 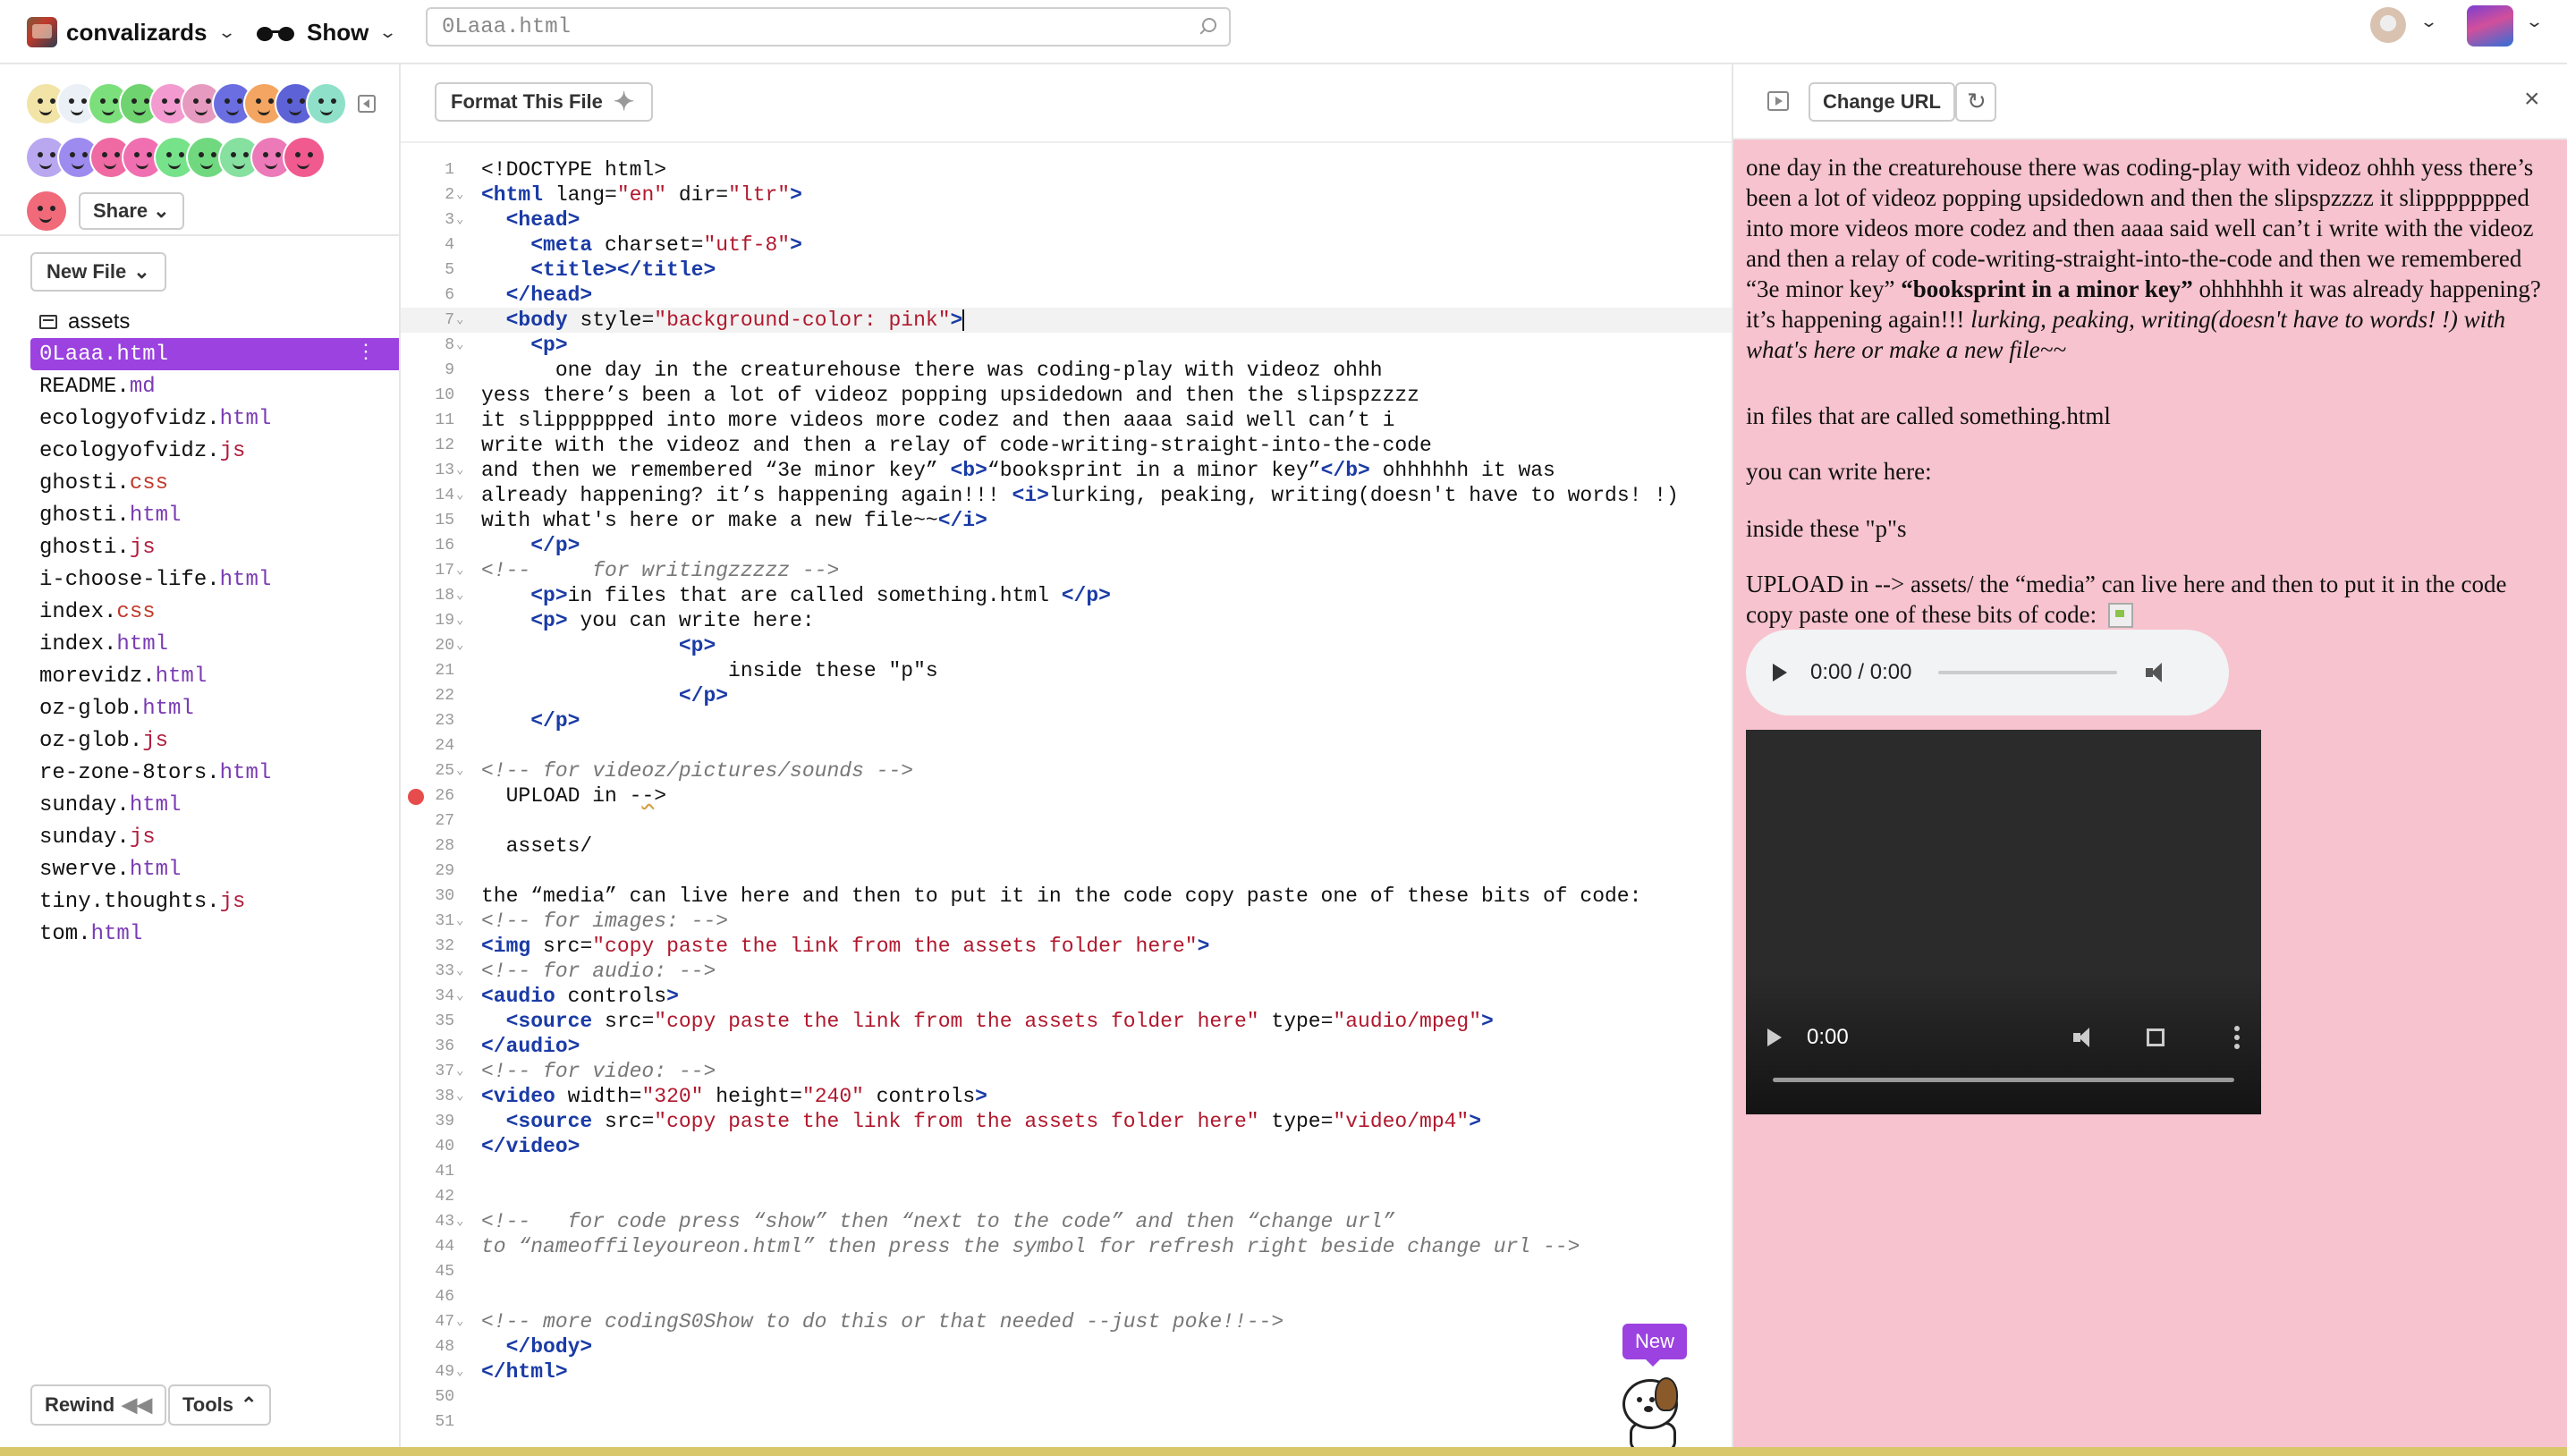 I want to click on file-item: i-choose-life. html, so click(x=214, y=579).